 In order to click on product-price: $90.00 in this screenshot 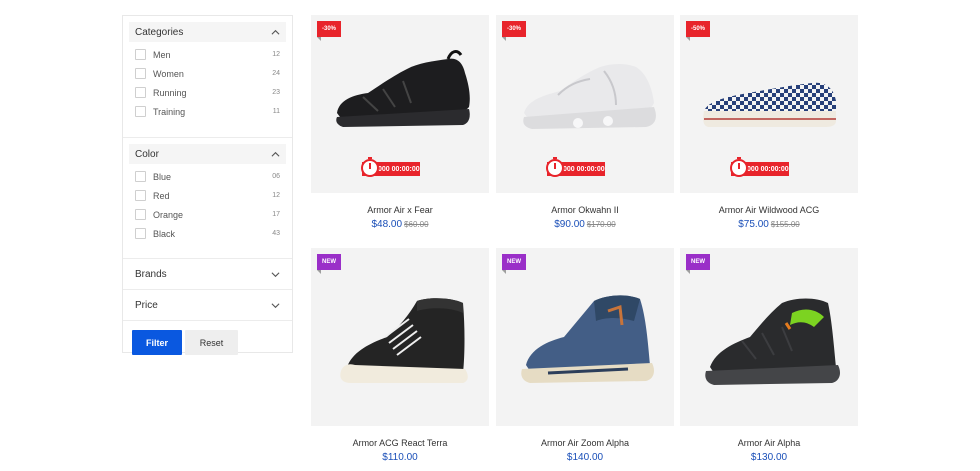, I will do `click(569, 224)`.